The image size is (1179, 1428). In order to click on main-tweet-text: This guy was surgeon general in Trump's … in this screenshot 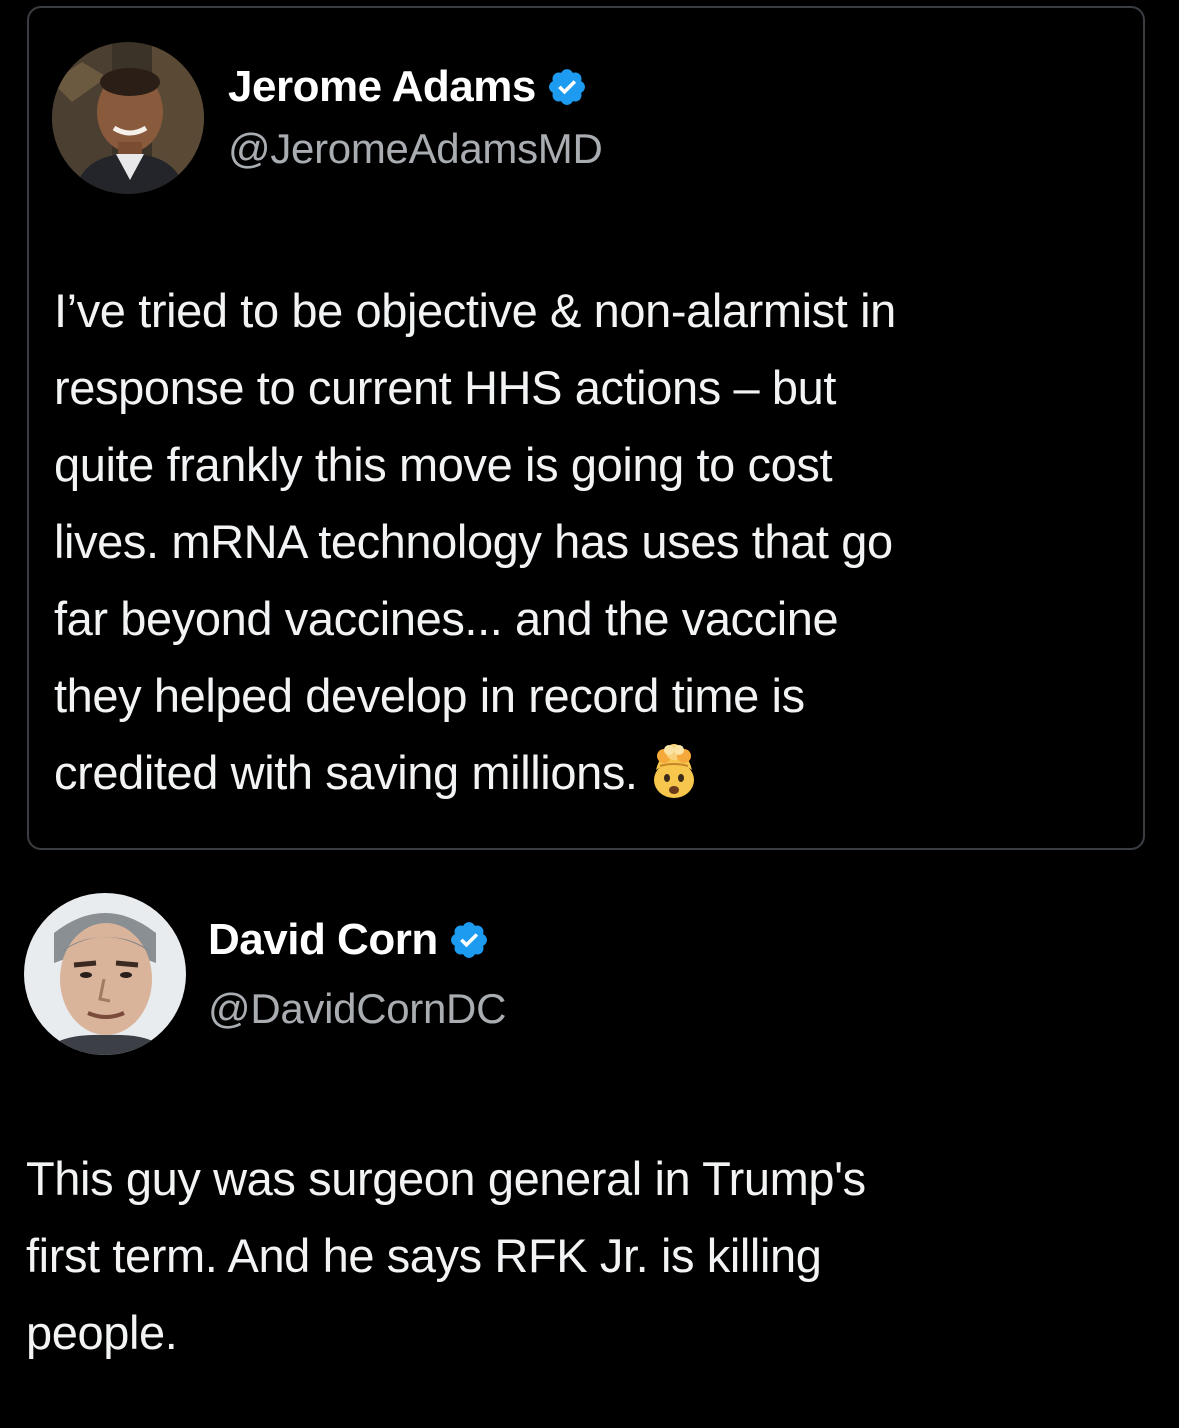, I will do `click(446, 1255)`.